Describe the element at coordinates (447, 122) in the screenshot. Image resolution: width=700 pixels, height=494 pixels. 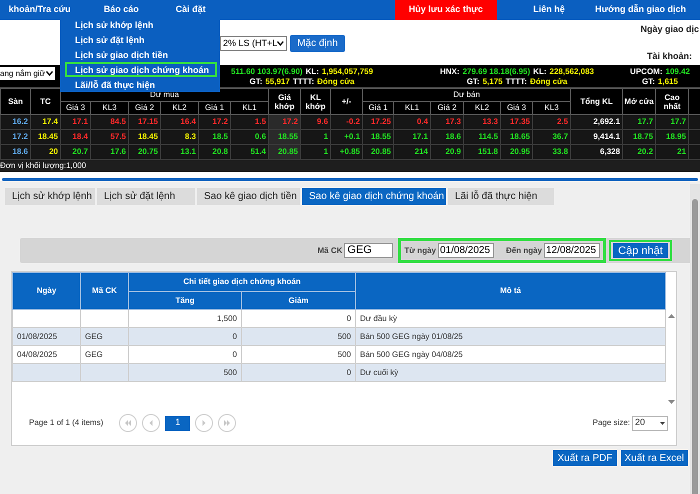
I see `board-cell: 17.3` at that location.